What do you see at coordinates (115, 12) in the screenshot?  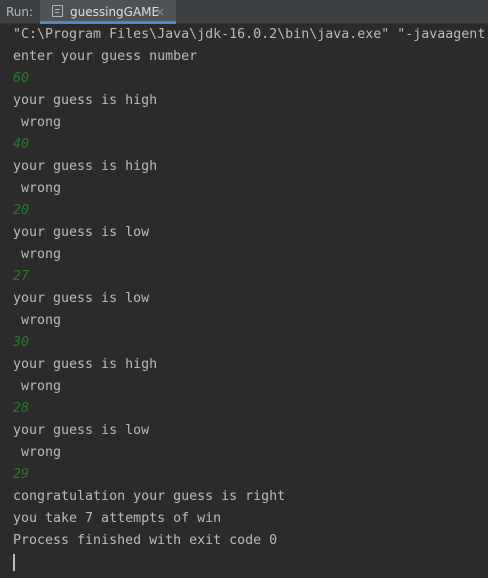 I see `tab-title: guessingGAME` at bounding box center [115, 12].